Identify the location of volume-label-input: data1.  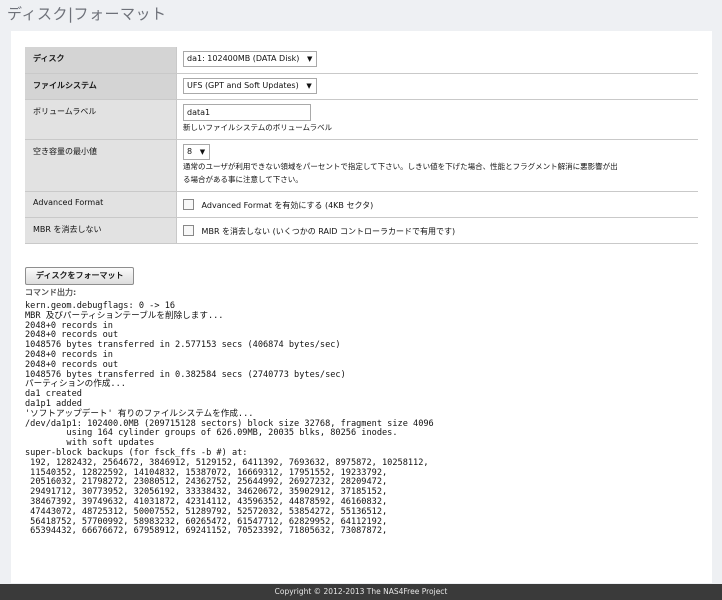
(247, 112).